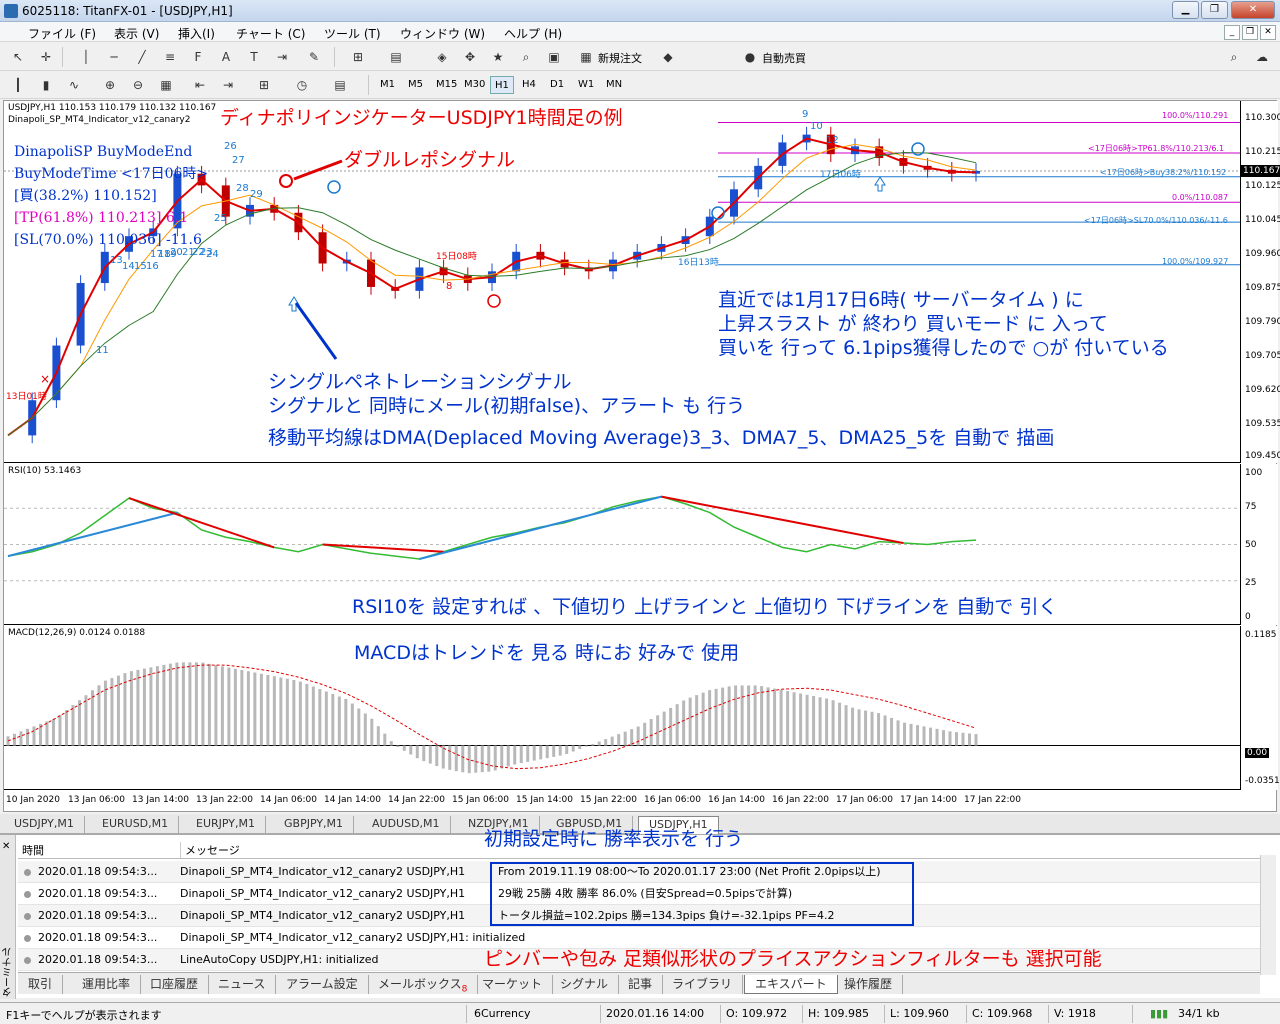 This screenshot has height=1024, width=1280. I want to click on shapes-icon: ✎, so click(314, 57).